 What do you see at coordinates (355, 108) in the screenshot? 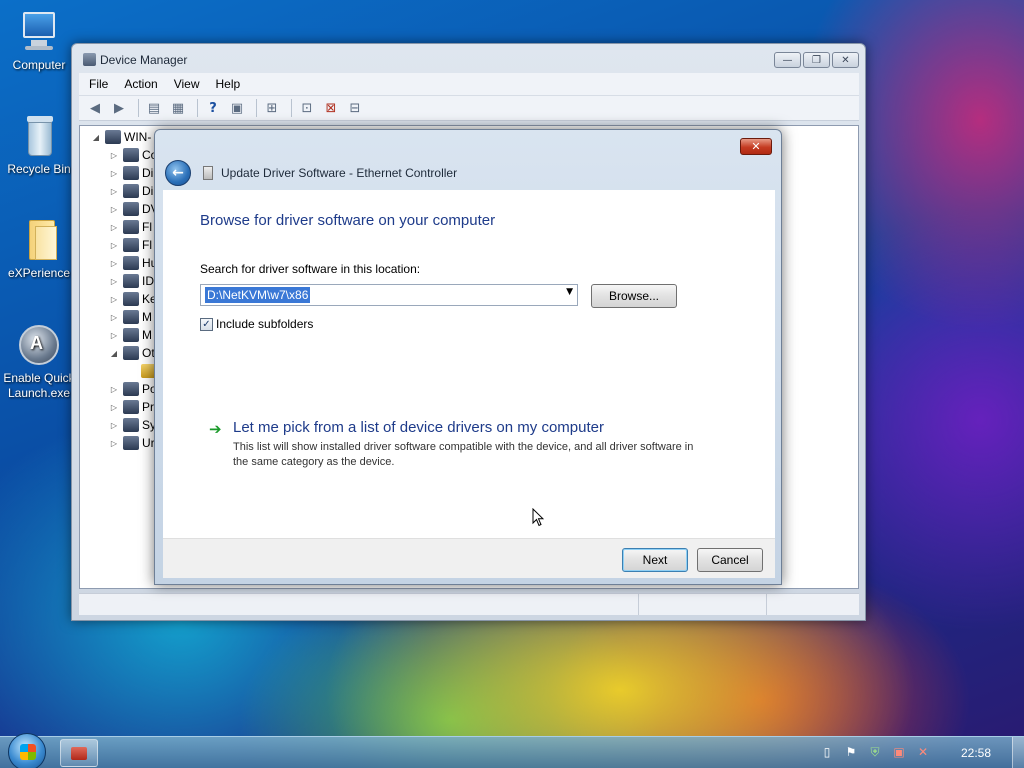
I see `disable-device-icon: ⊟` at bounding box center [355, 108].